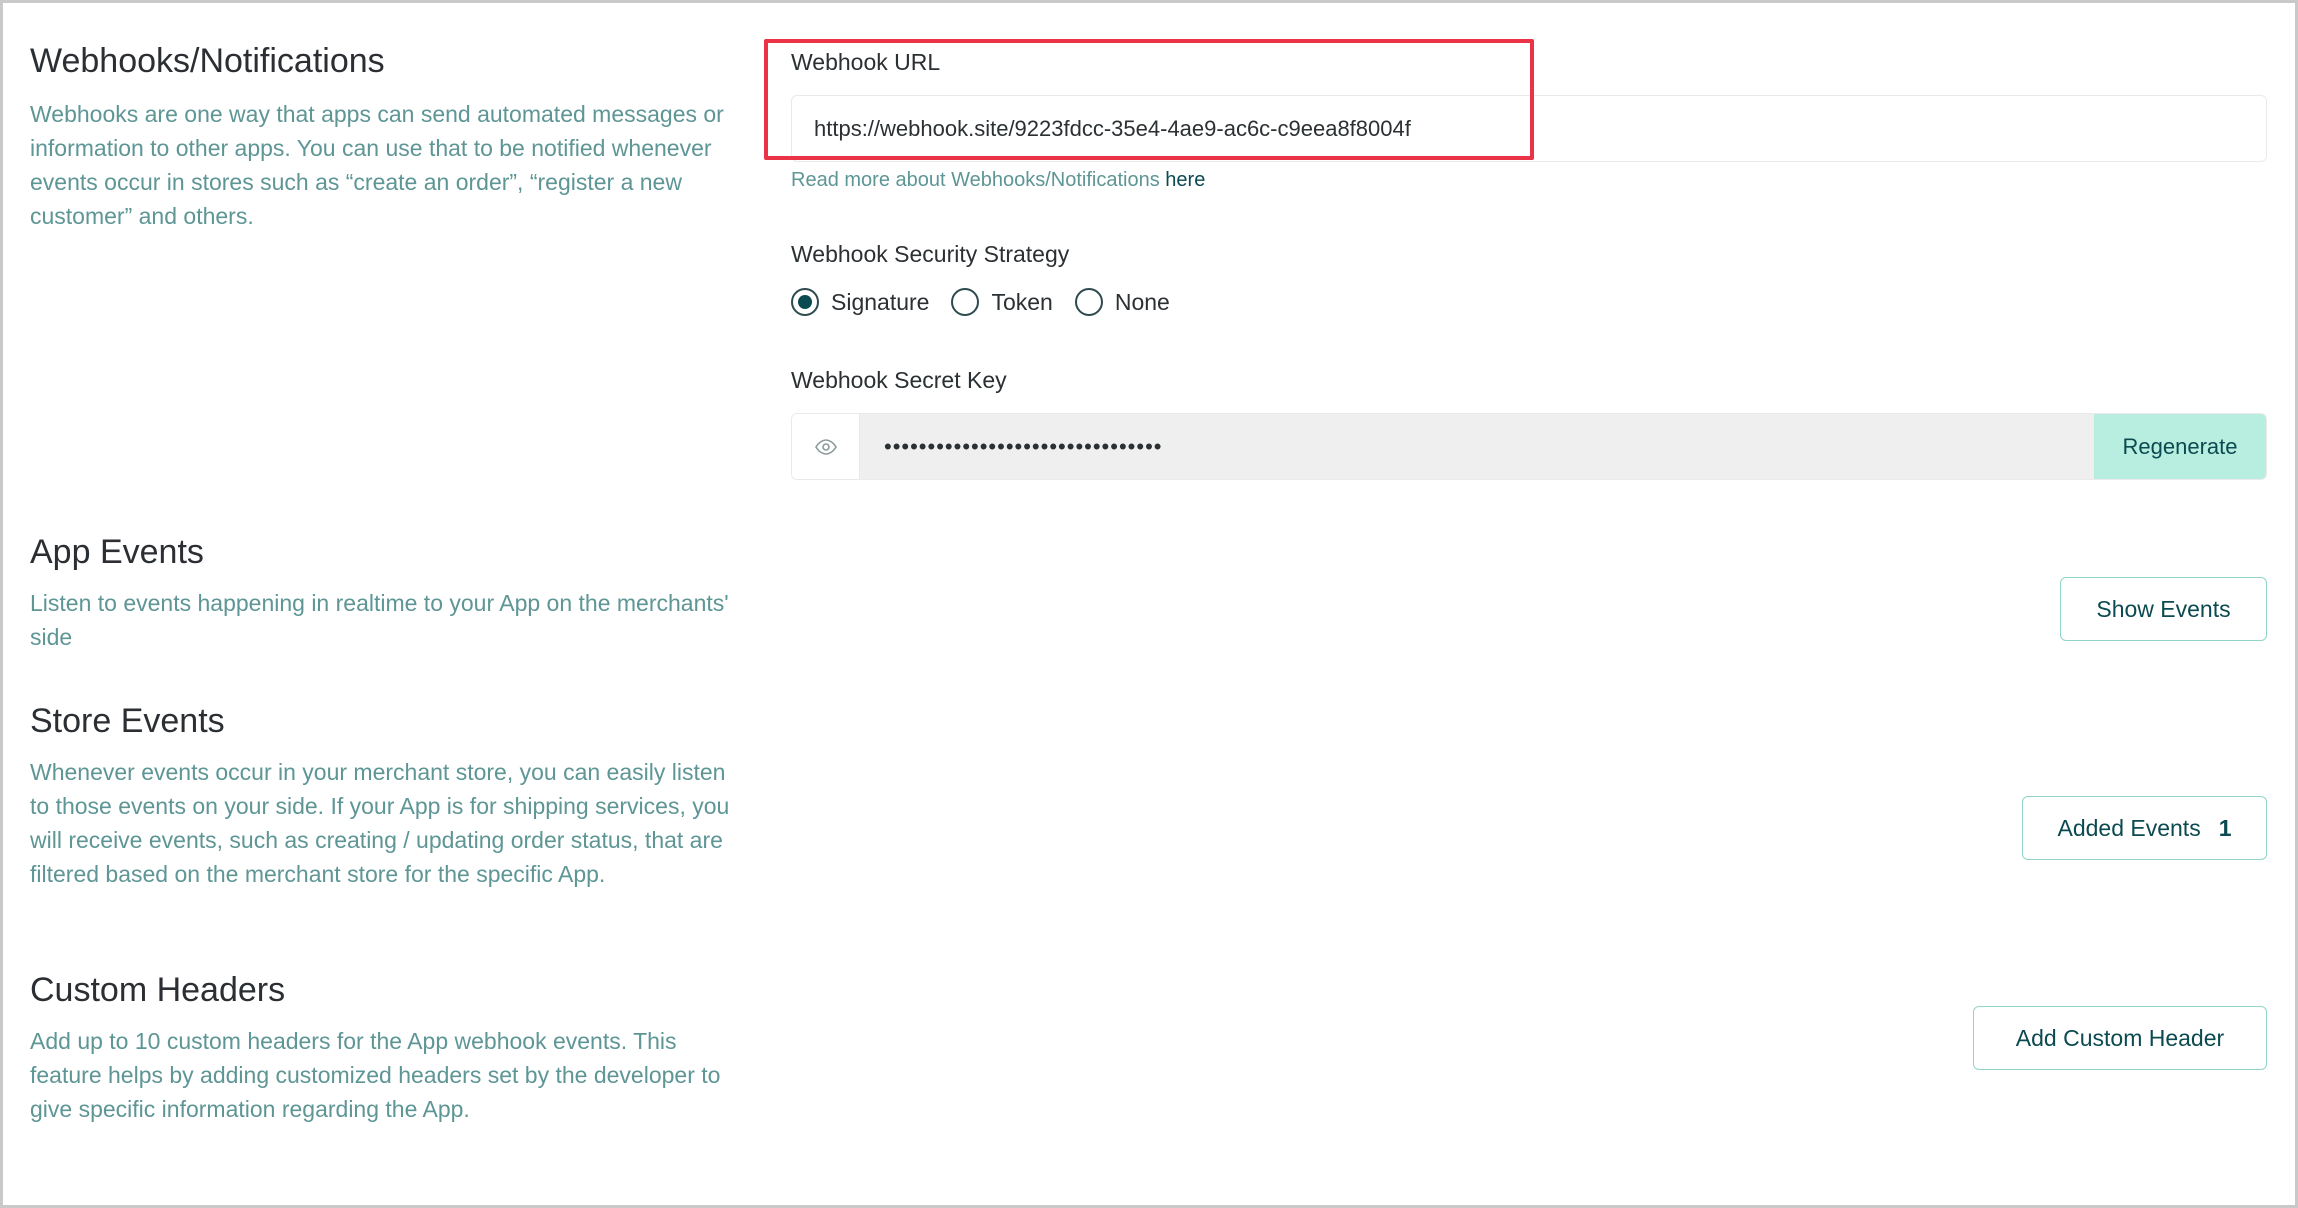 The height and width of the screenshot is (1208, 2298). I want to click on radio-signature-label: Signature, so click(880, 301).